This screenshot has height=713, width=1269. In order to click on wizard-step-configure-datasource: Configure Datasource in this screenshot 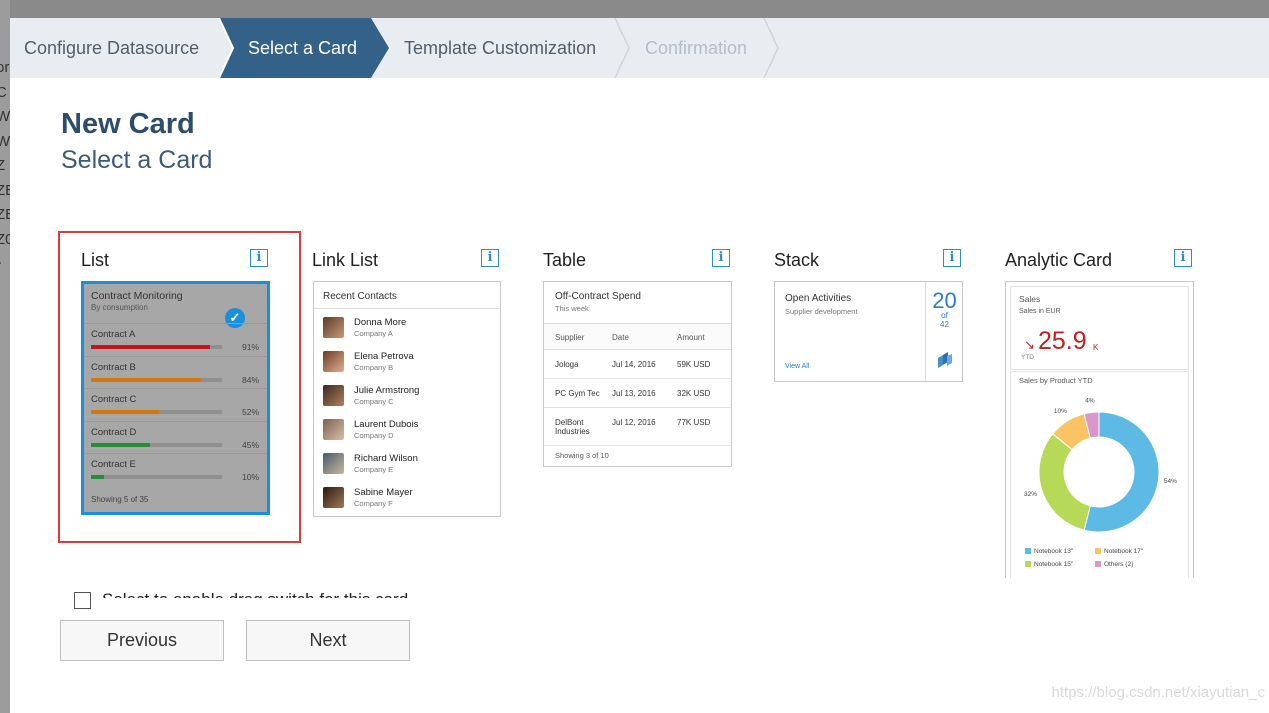, I will do `click(111, 48)`.